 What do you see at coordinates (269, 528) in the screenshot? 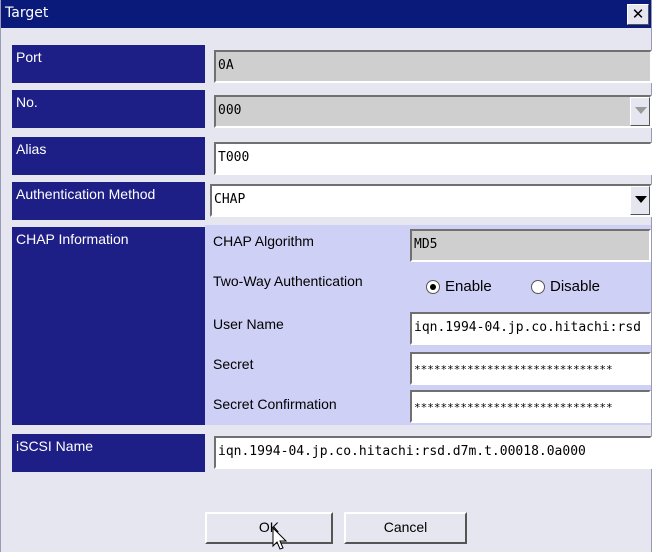
I see `ok-button: OK` at bounding box center [269, 528].